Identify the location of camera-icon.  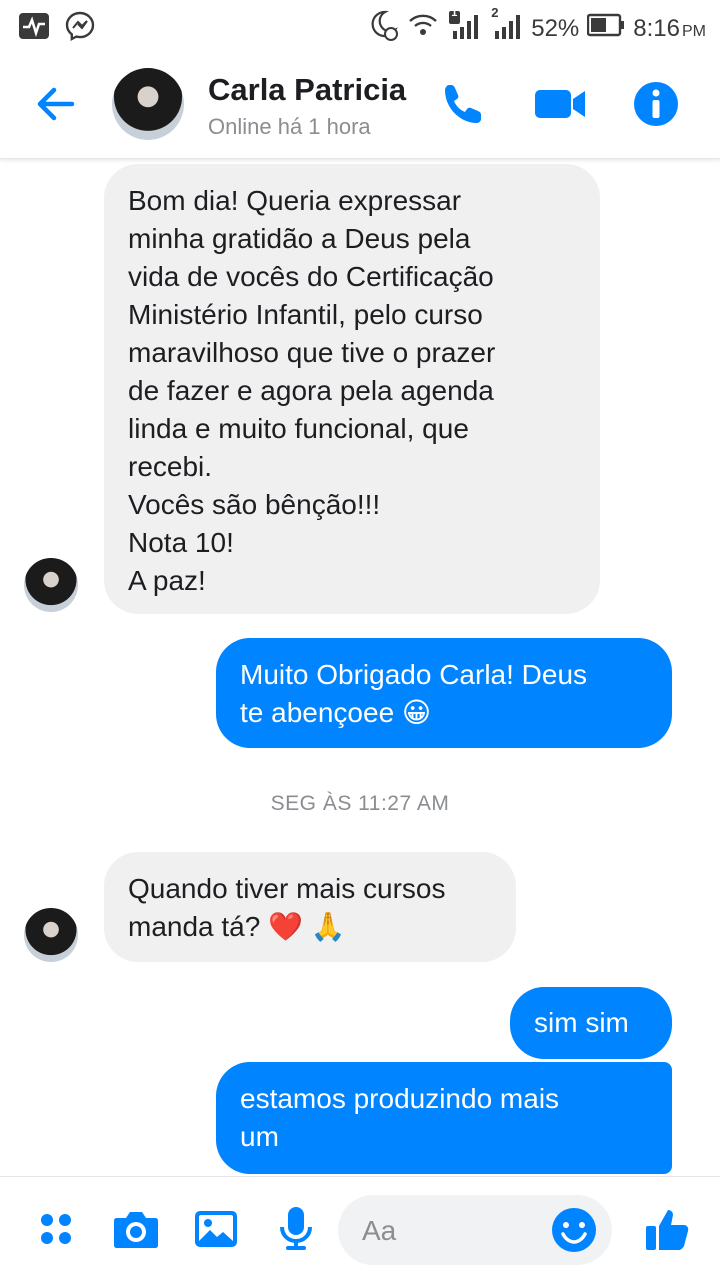
(136, 1230).